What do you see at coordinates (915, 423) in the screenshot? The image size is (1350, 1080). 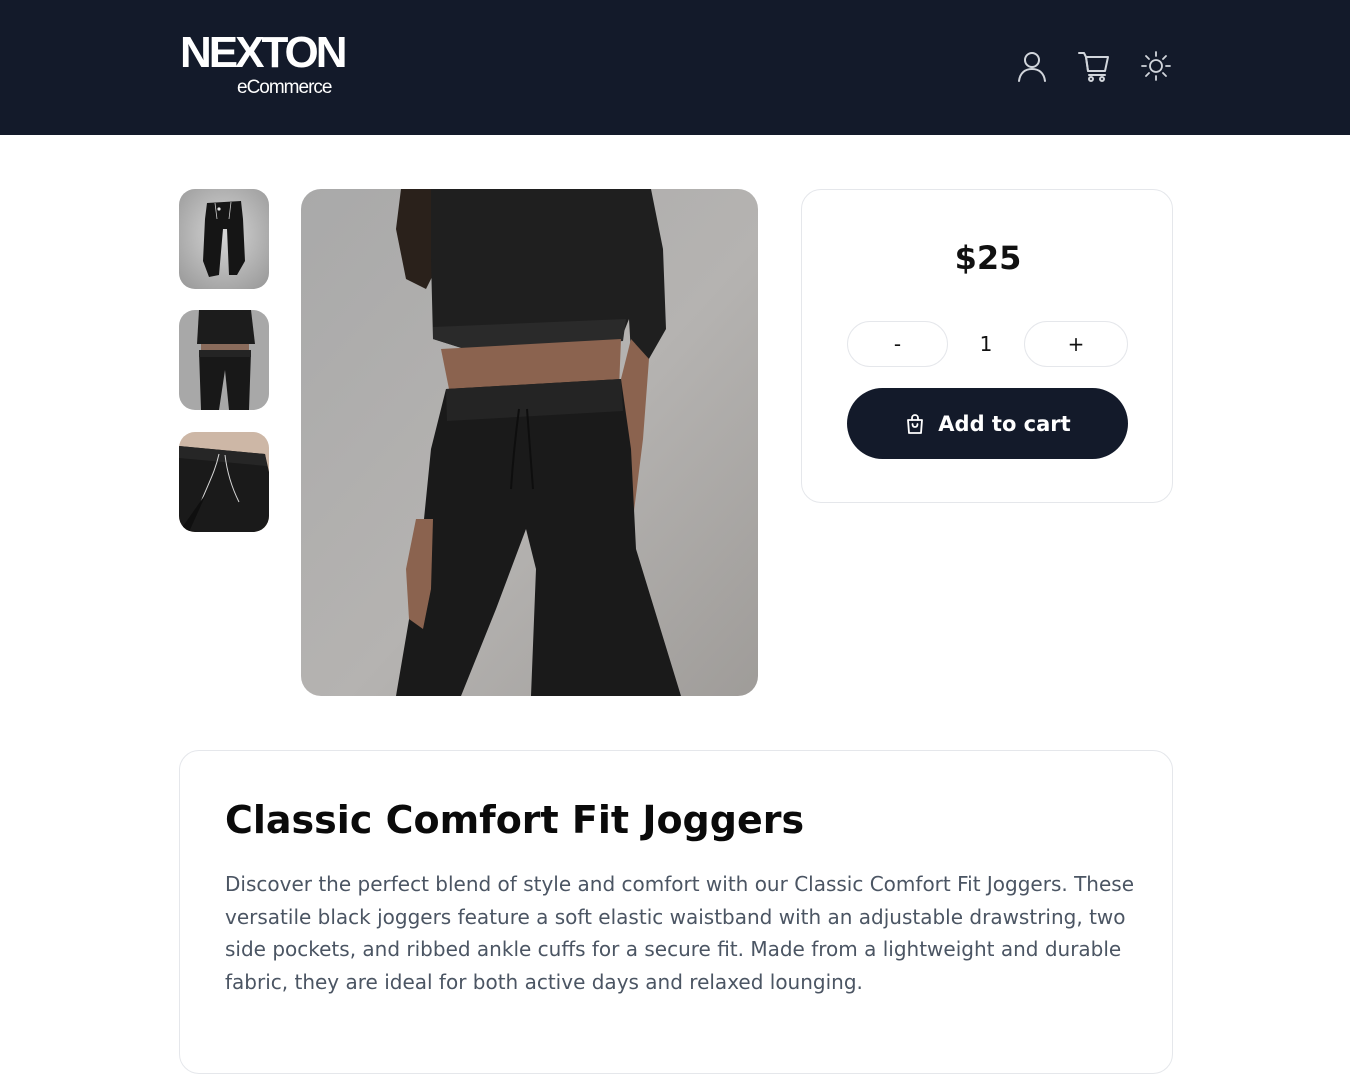 I see `shopping-bag-icon` at bounding box center [915, 423].